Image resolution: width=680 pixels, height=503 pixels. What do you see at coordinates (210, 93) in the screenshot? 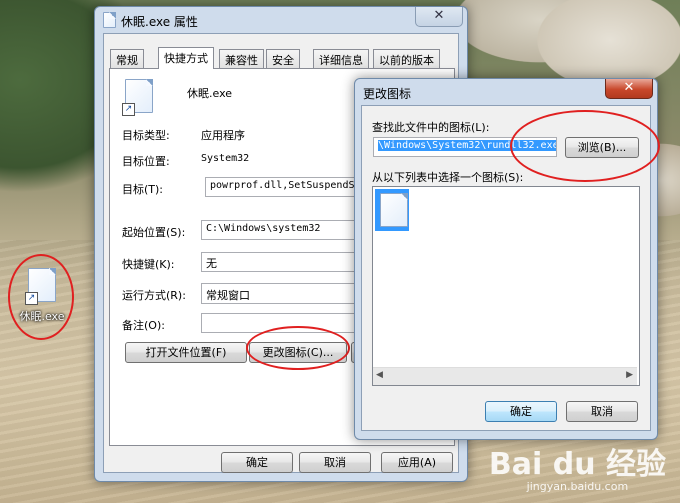
I see `shortcut-file-name: 休眠.exe` at bounding box center [210, 93].